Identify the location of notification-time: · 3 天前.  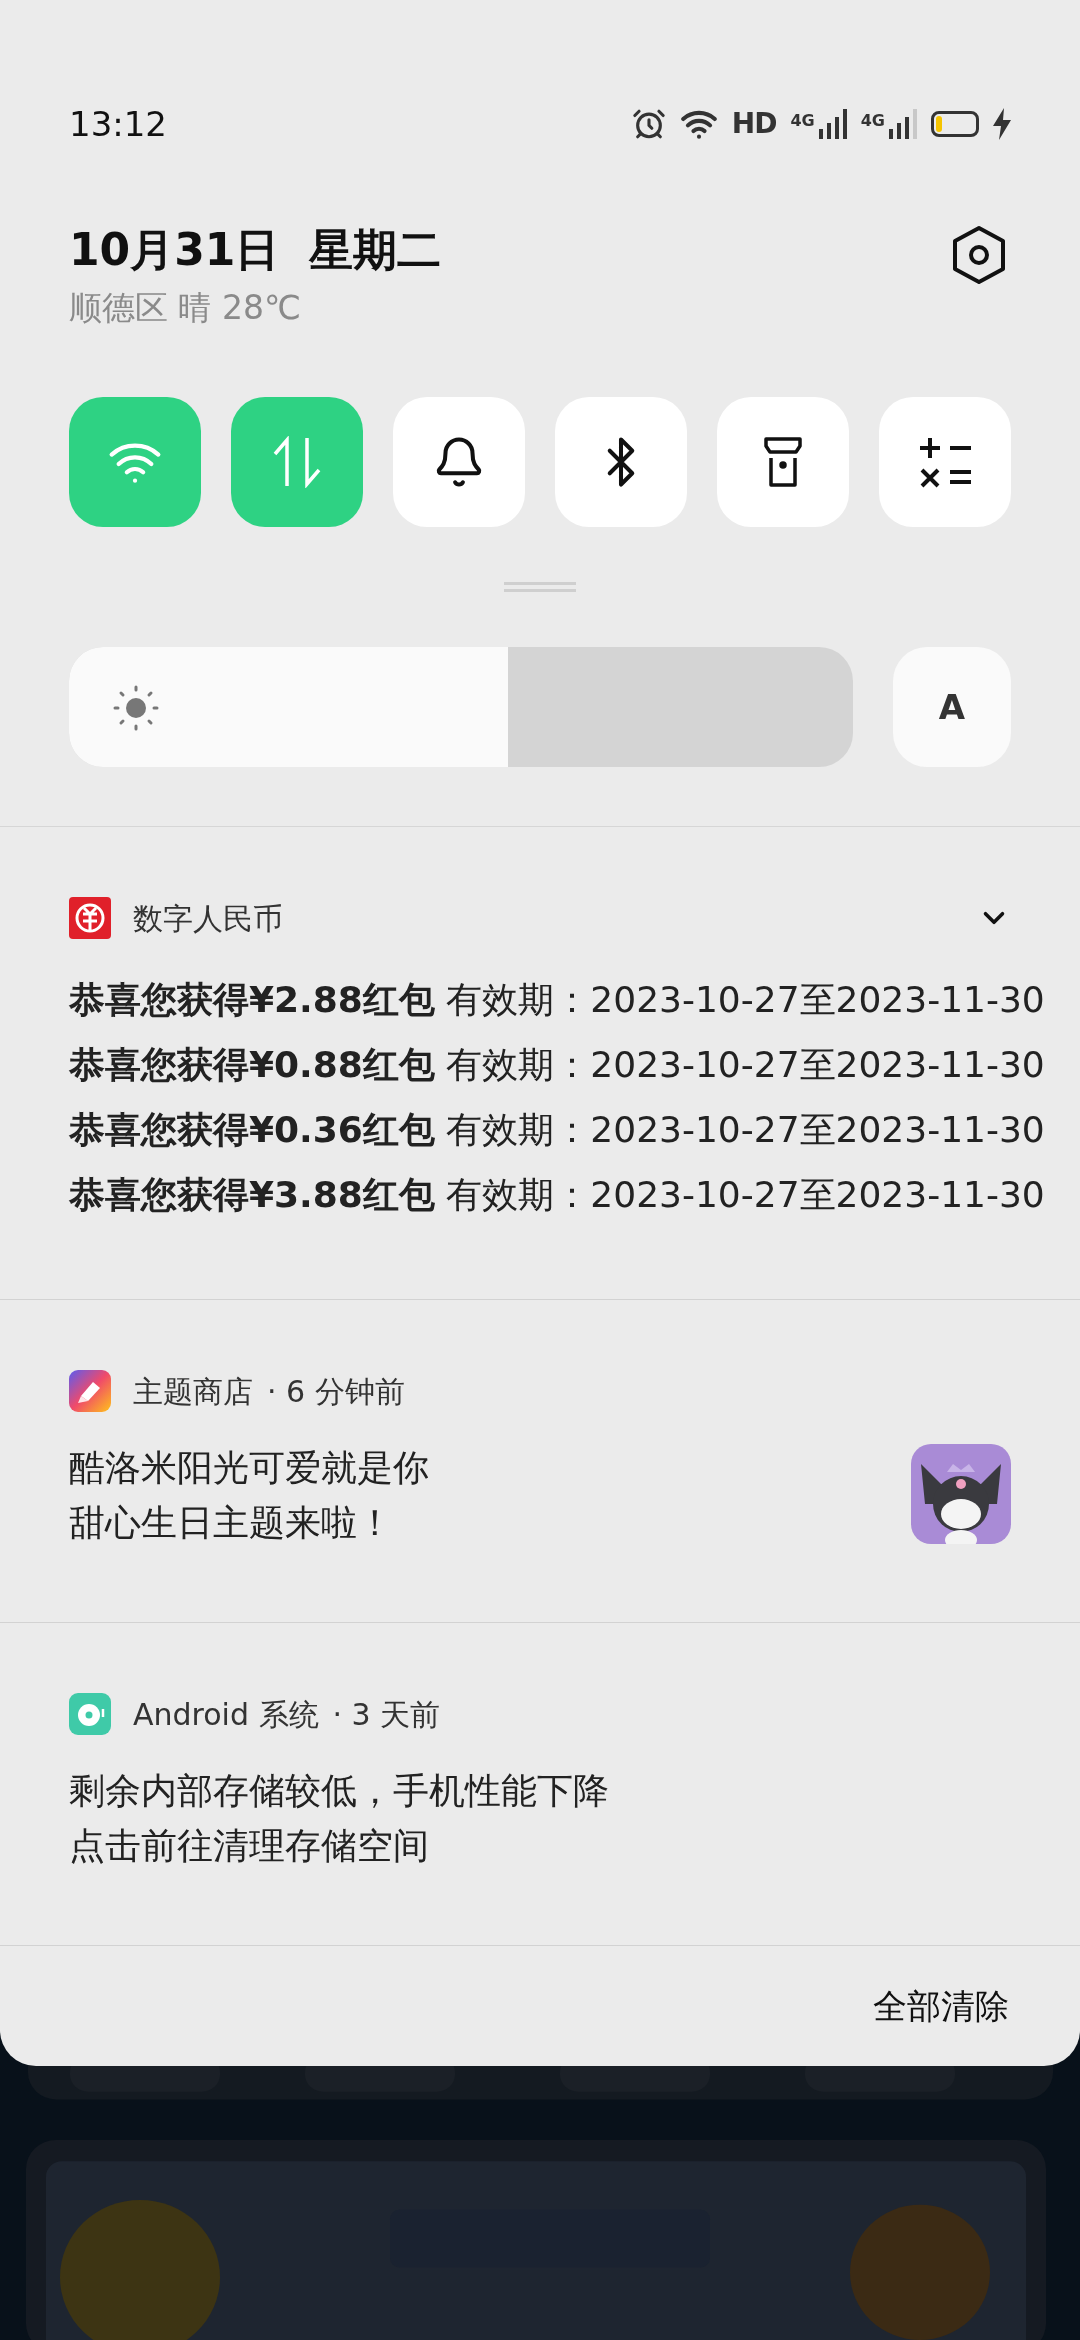
(386, 1714).